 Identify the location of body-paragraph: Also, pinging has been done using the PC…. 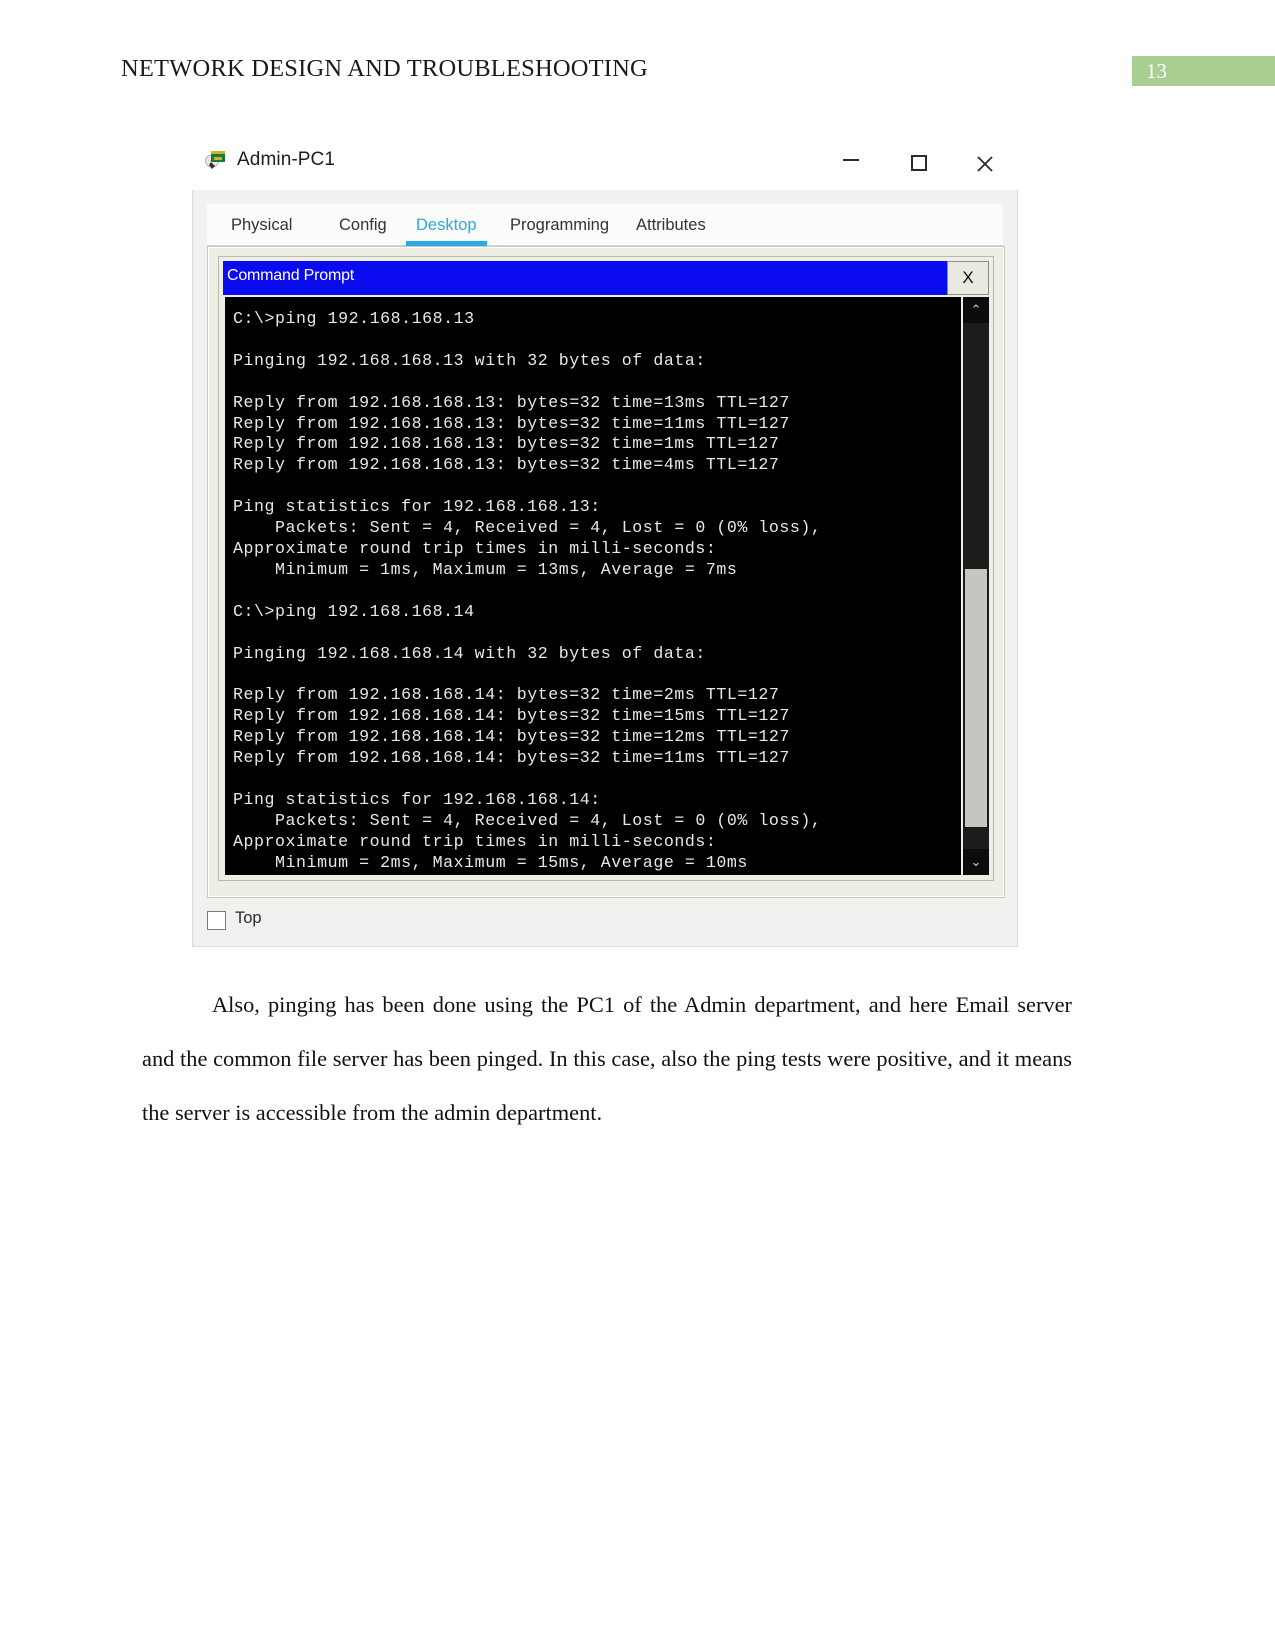
(607, 1058).